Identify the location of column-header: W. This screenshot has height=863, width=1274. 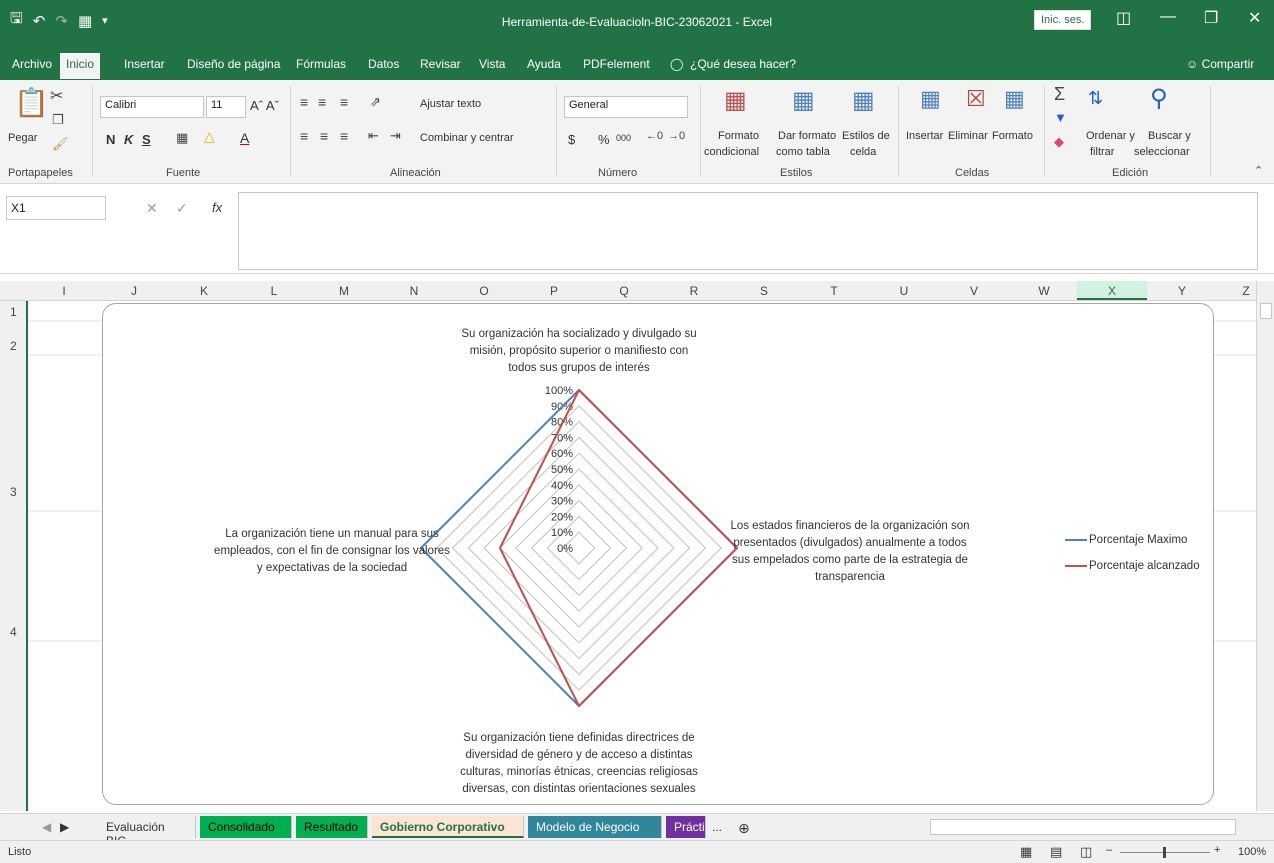
(1044, 291).